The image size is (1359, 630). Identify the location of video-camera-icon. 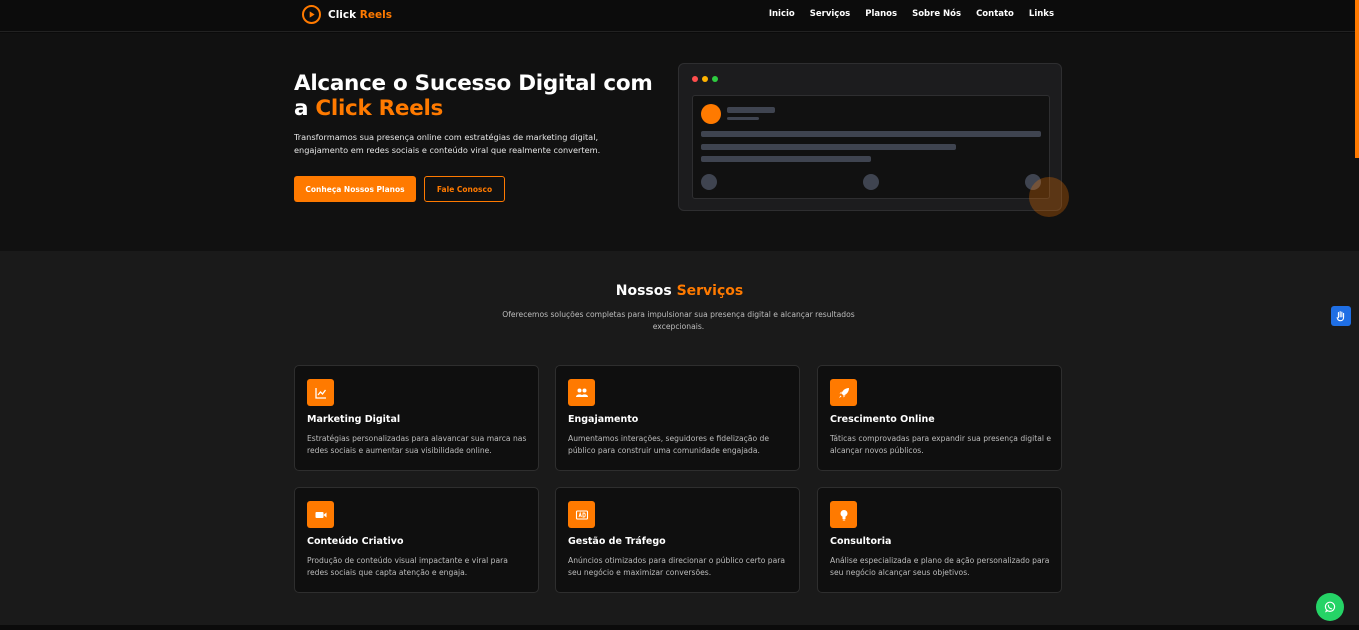
(320, 514).